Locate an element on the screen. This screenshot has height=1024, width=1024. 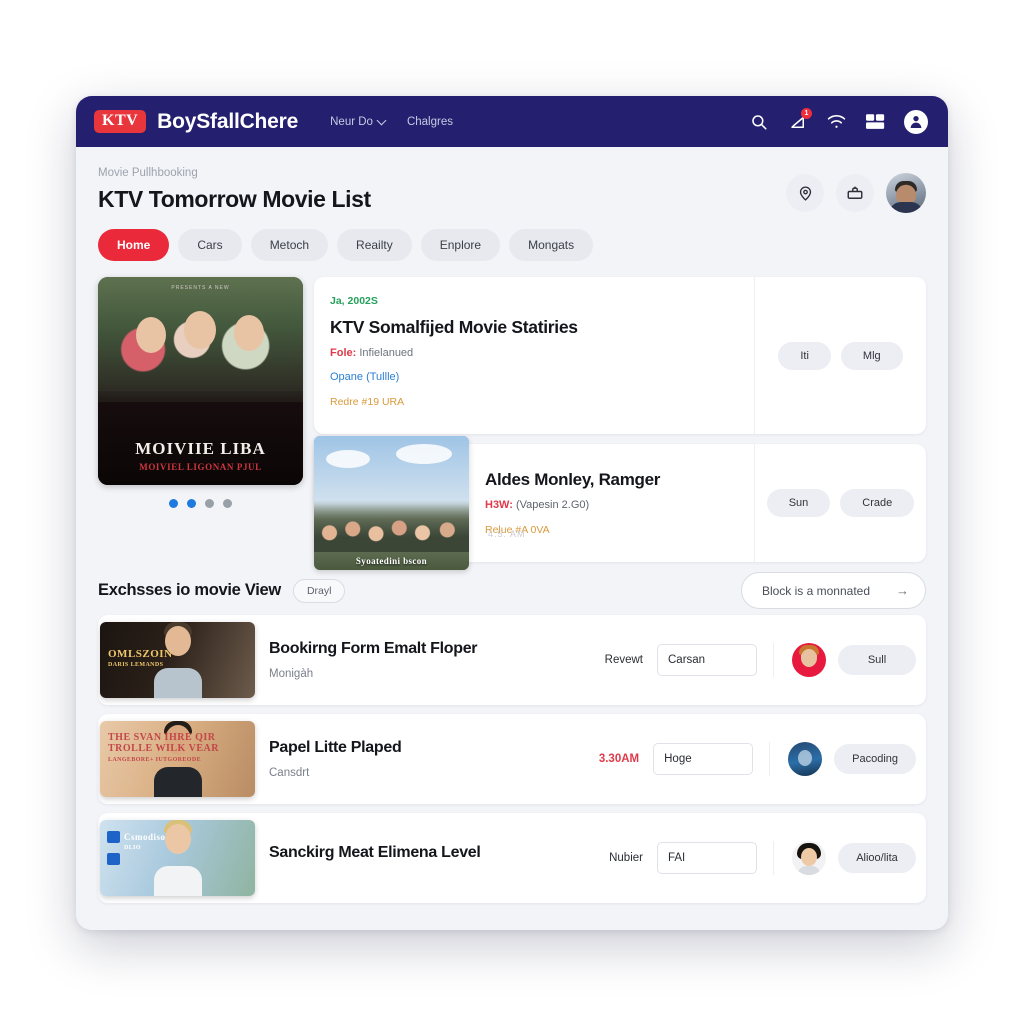
secondary-meta-value: (Vapesin 2.G0) is located at coordinates (552, 505).